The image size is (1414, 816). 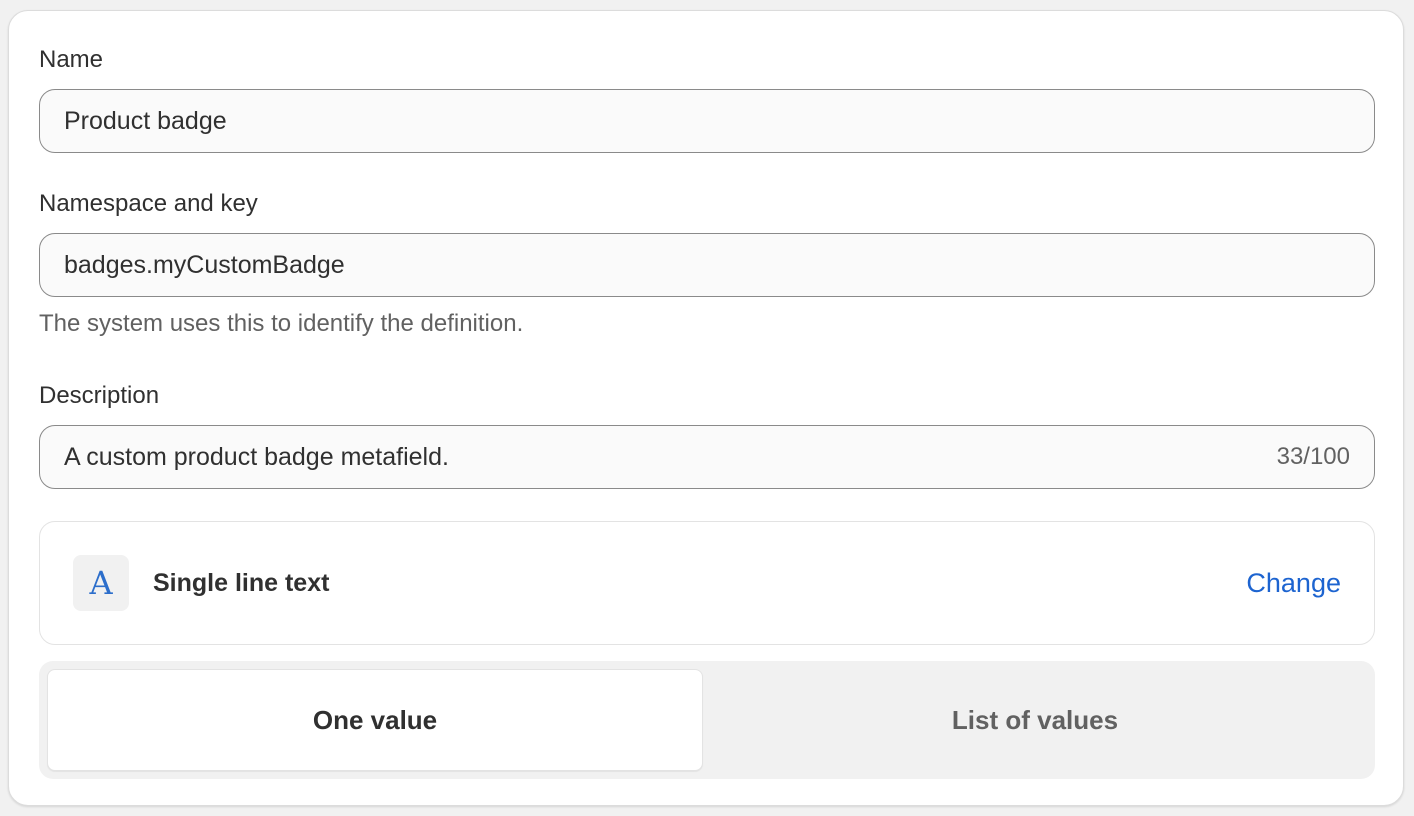 I want to click on description-field-value: A custom product badge metafield., so click(x=662, y=457).